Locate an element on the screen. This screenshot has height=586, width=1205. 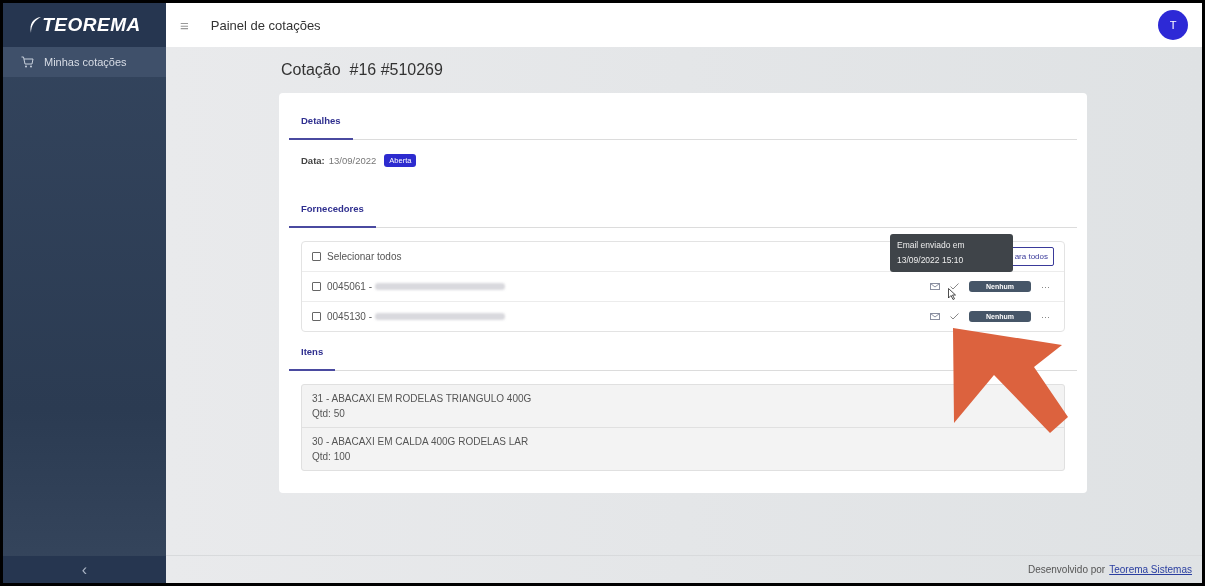
section-tab: Fornecedores is located at coordinates (332, 208).